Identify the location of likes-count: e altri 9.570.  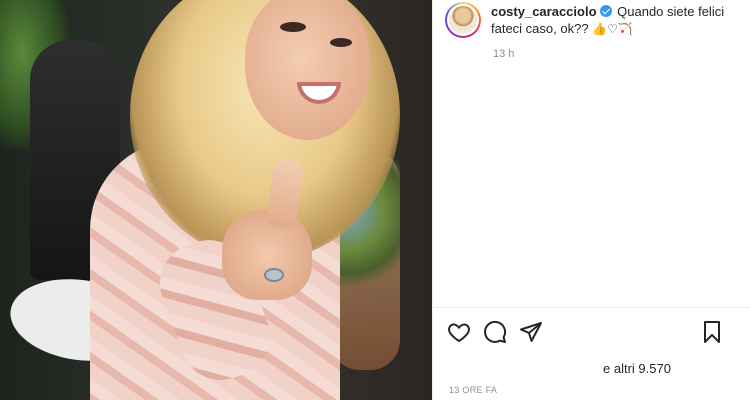
(637, 368).